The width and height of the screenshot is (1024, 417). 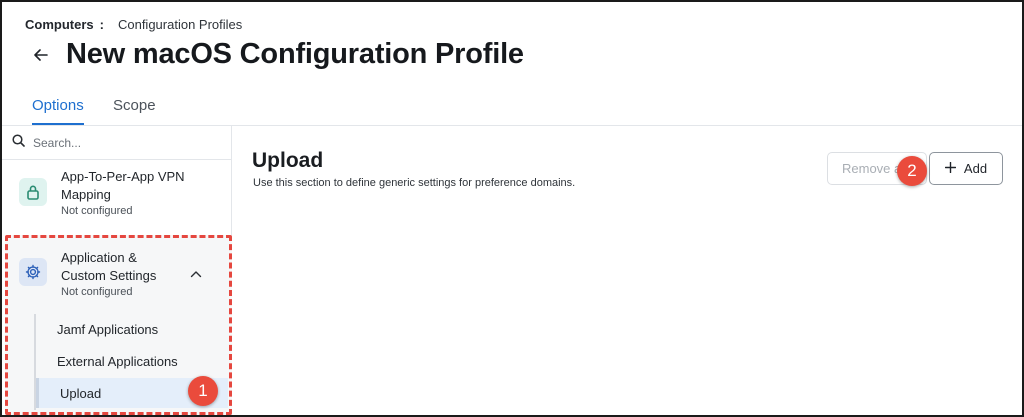 I want to click on add-button: Add, so click(x=966, y=168).